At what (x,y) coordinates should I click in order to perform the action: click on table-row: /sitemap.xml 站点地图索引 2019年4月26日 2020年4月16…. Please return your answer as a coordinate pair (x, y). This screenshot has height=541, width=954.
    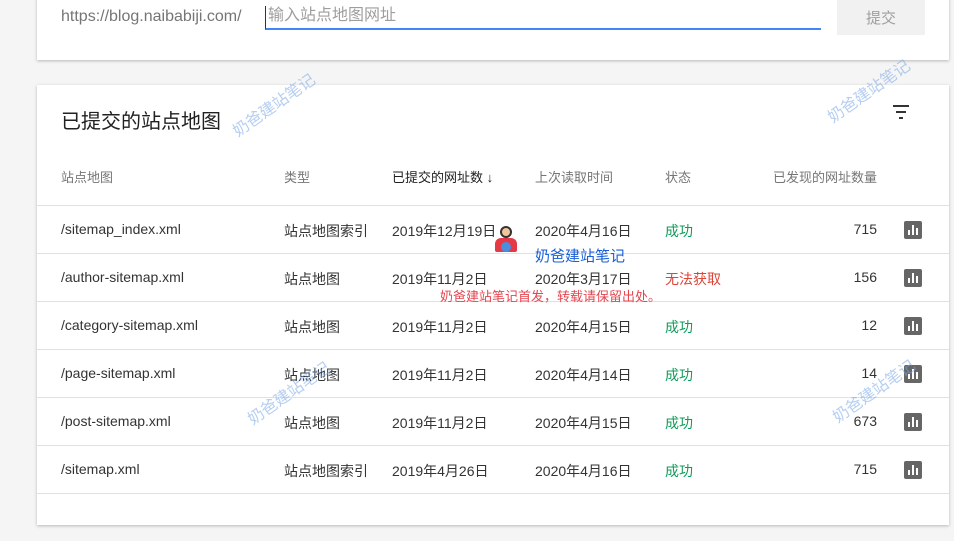
    Looking at the image, I should click on (493, 469).